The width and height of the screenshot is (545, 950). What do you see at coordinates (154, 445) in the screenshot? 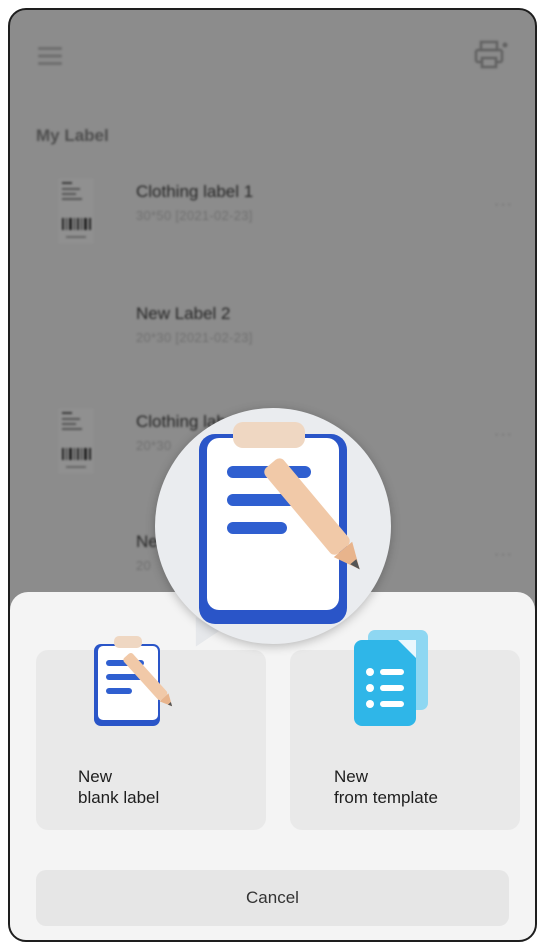
I see `label-meta: 20*30` at bounding box center [154, 445].